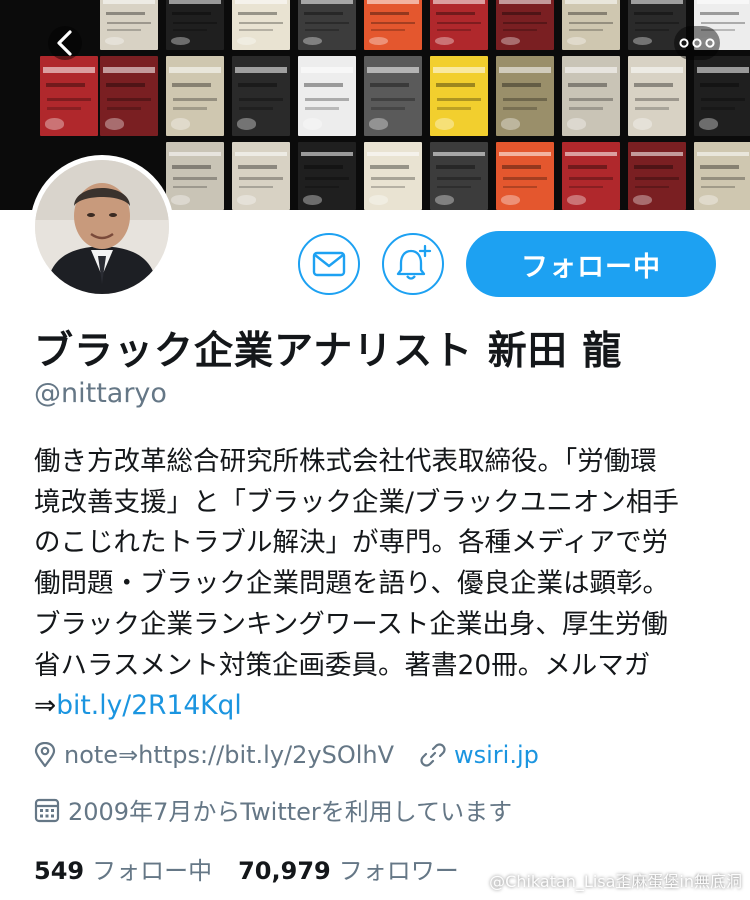 The image size is (750, 900). Describe the element at coordinates (351, 624) in the screenshot. I see `bio-line: ブラック企業ランキングワースト企業出身、厚生労働` at that location.